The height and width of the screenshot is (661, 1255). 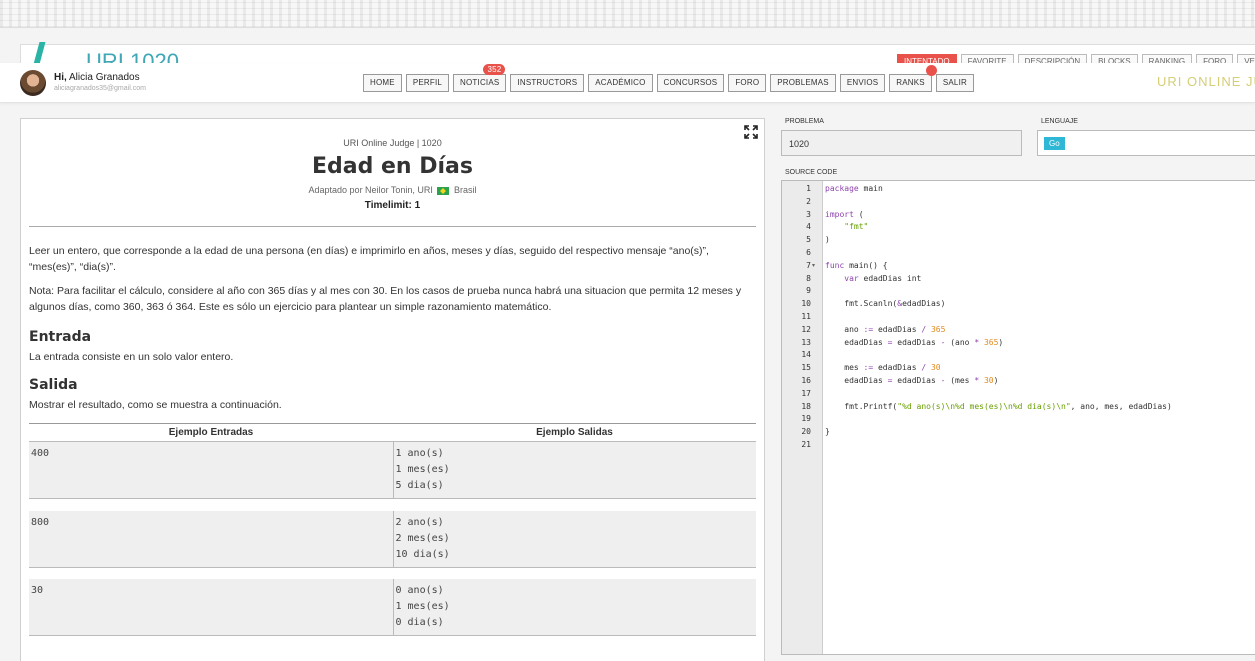 I want to click on code-line: 15 mes := edadDias / 30, so click(x=1018, y=368).